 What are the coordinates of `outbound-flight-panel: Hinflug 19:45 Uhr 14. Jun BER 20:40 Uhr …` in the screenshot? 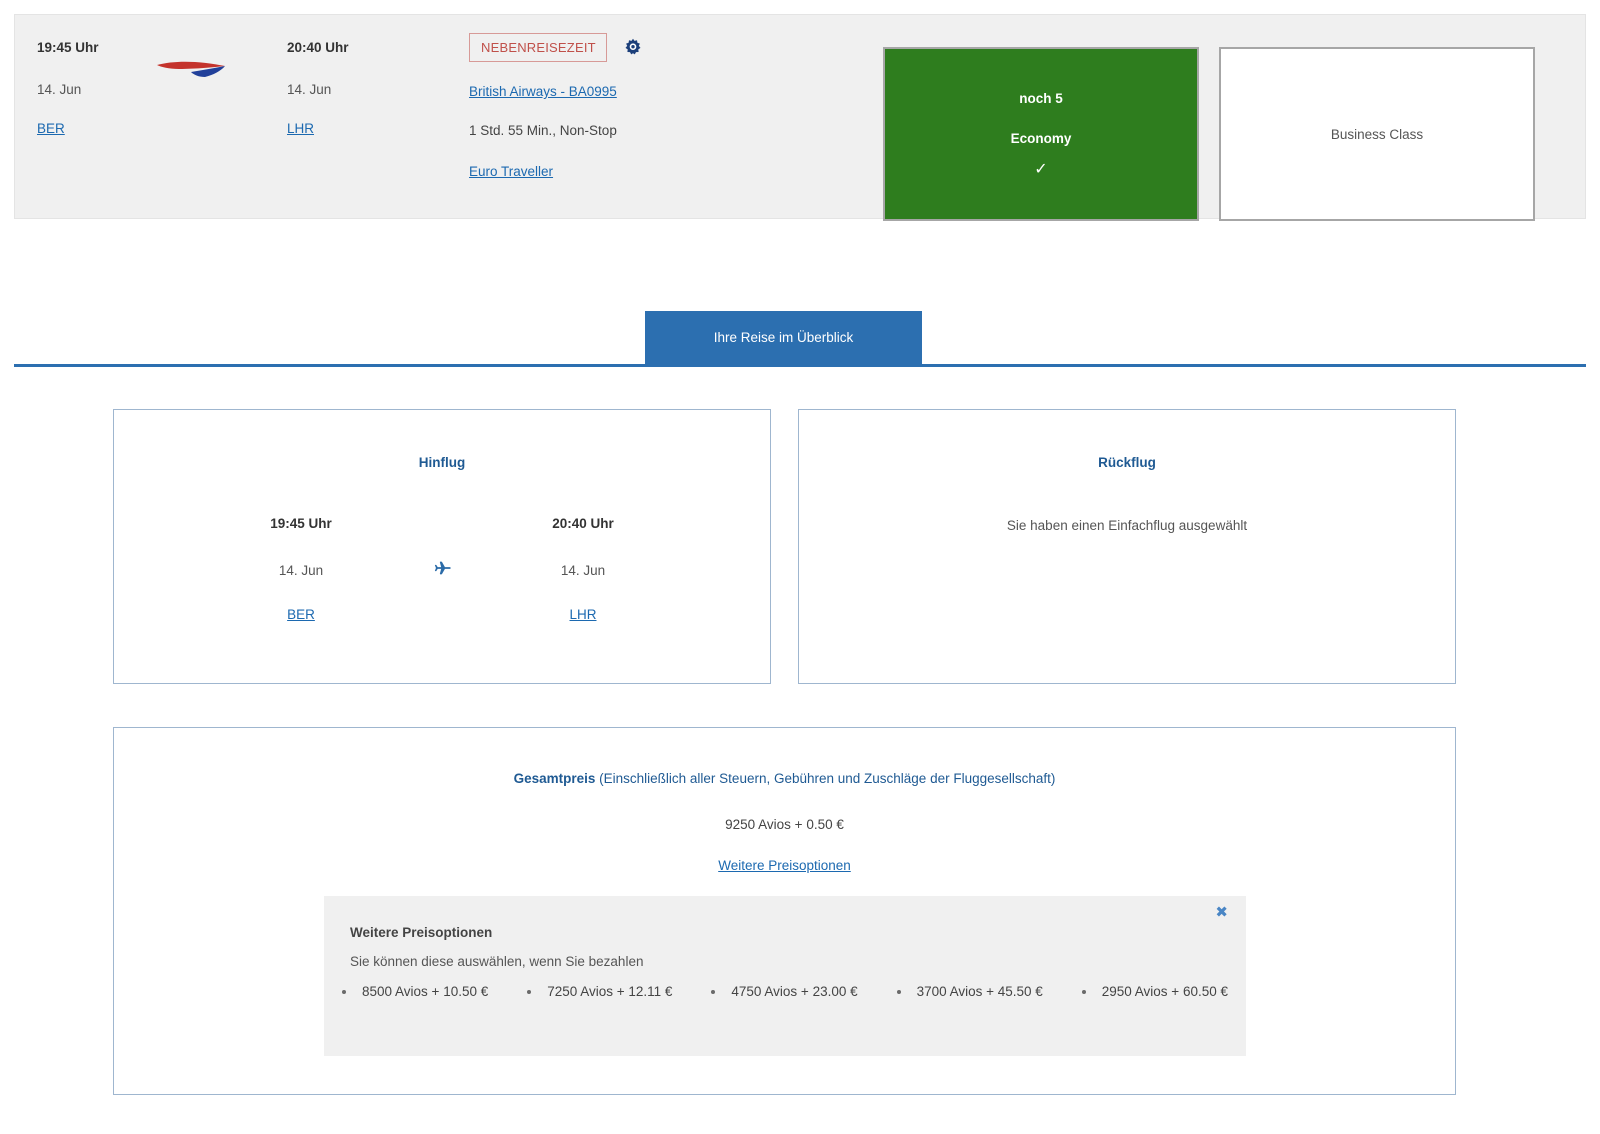 It's located at (442, 546).